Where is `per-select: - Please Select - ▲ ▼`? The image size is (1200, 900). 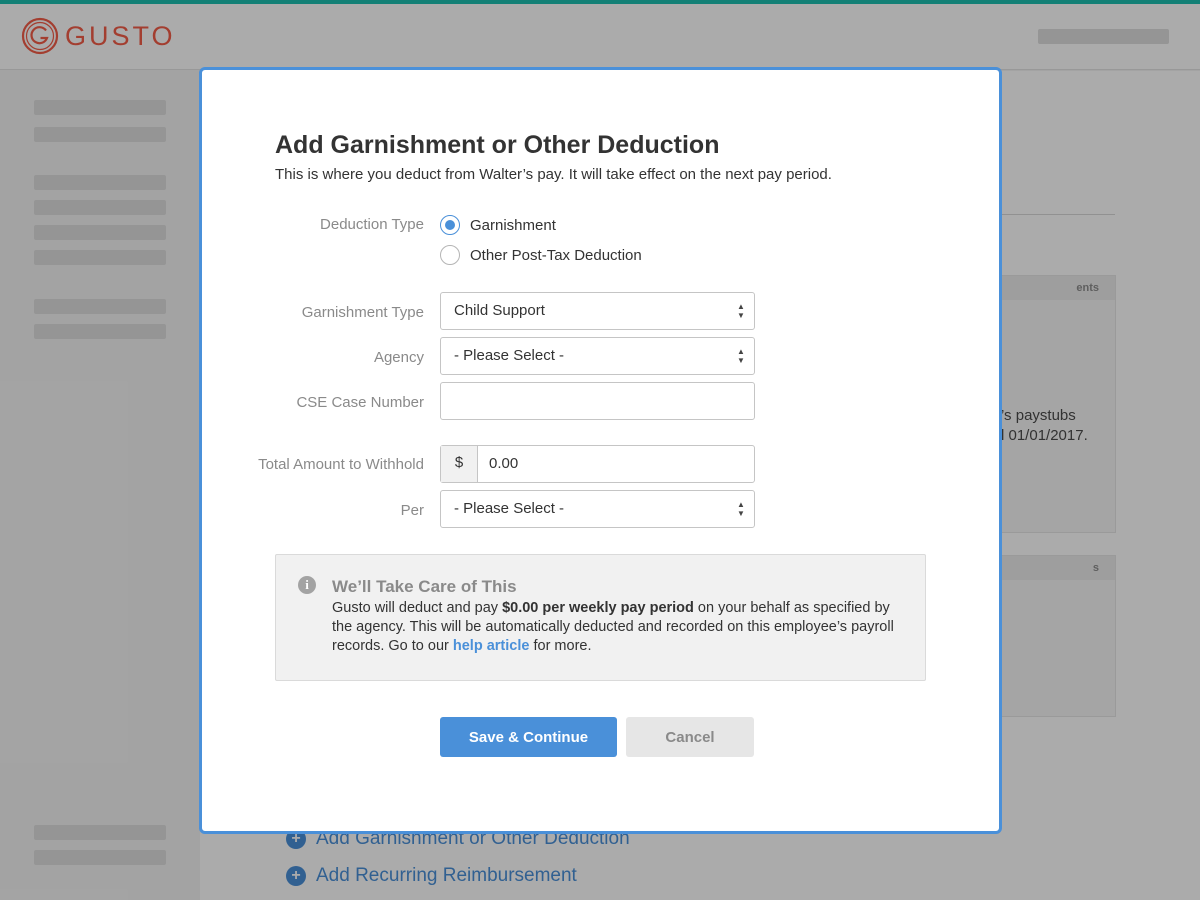 per-select: - Please Select - ▲ ▼ is located at coordinates (597, 509).